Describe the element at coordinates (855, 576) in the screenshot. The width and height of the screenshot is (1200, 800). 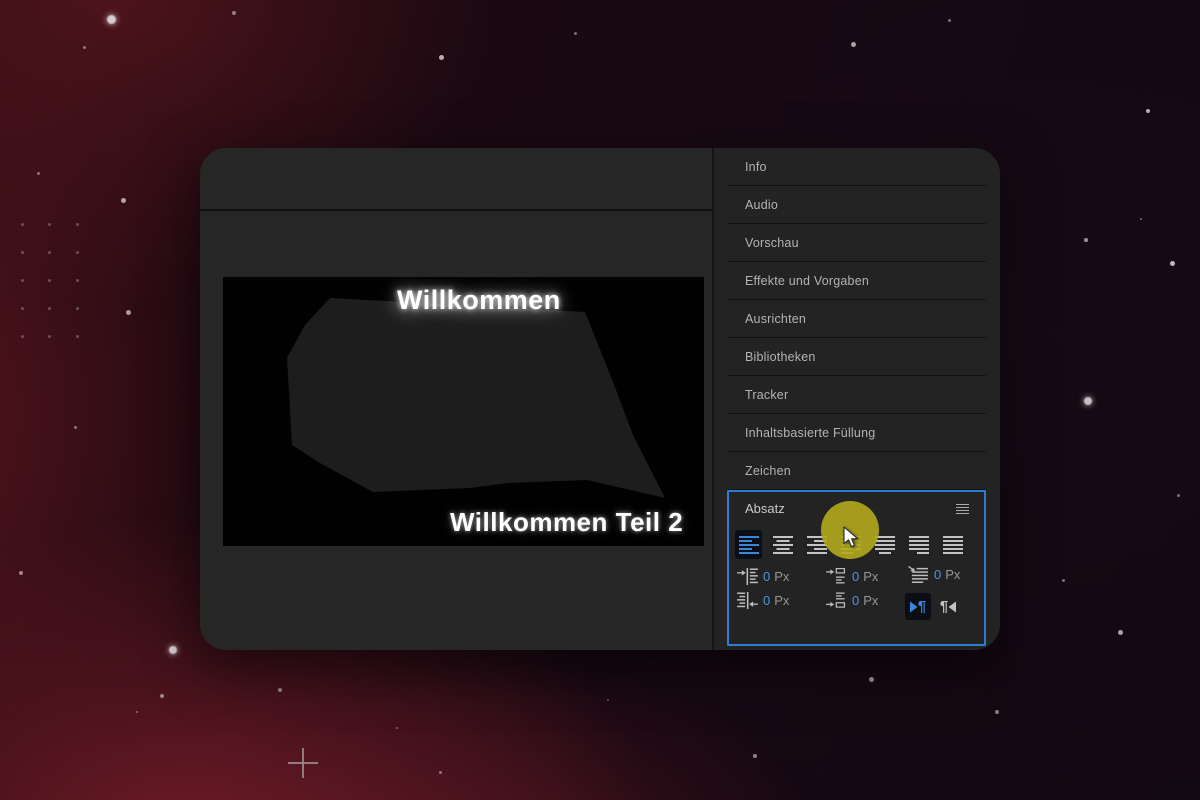
I see `space-before-value: 0` at that location.